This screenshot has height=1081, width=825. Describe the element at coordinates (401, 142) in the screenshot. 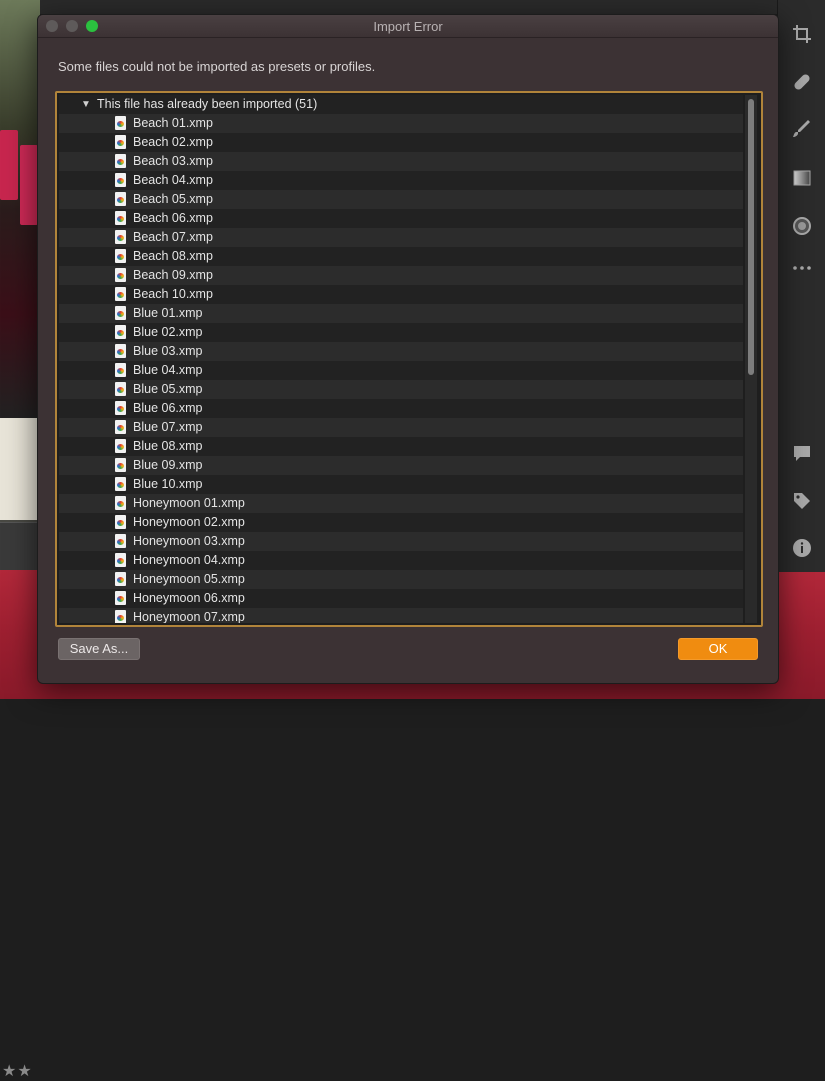

I see `file-row: Beach 02.xmp` at that location.